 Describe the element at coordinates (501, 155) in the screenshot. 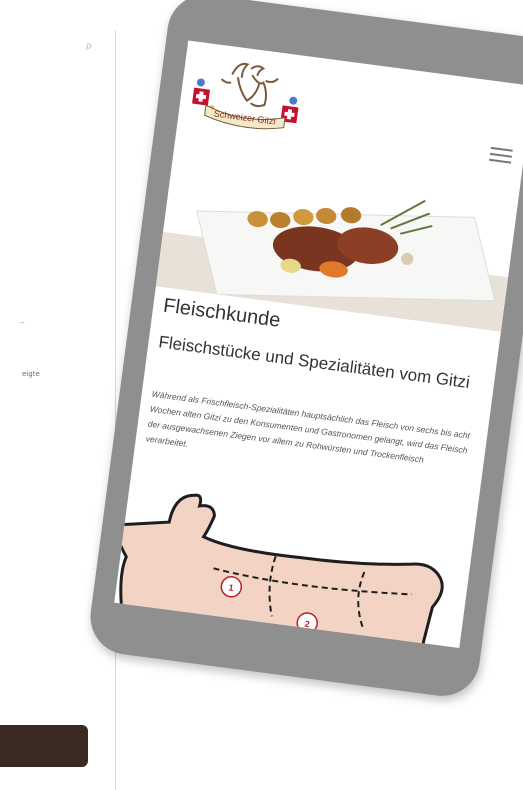

I see `hamburger-menu-icon` at that location.